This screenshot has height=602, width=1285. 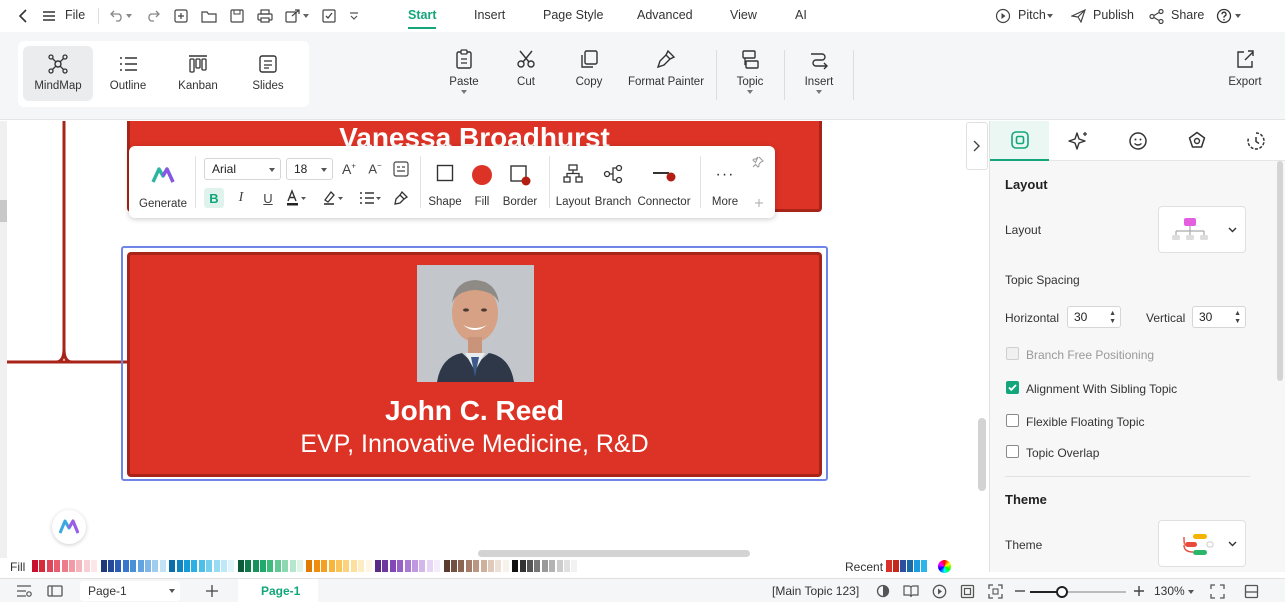 What do you see at coordinates (1219, 317) in the screenshot?
I see `vertical-spacing-input: 30 ▲ ▼` at bounding box center [1219, 317].